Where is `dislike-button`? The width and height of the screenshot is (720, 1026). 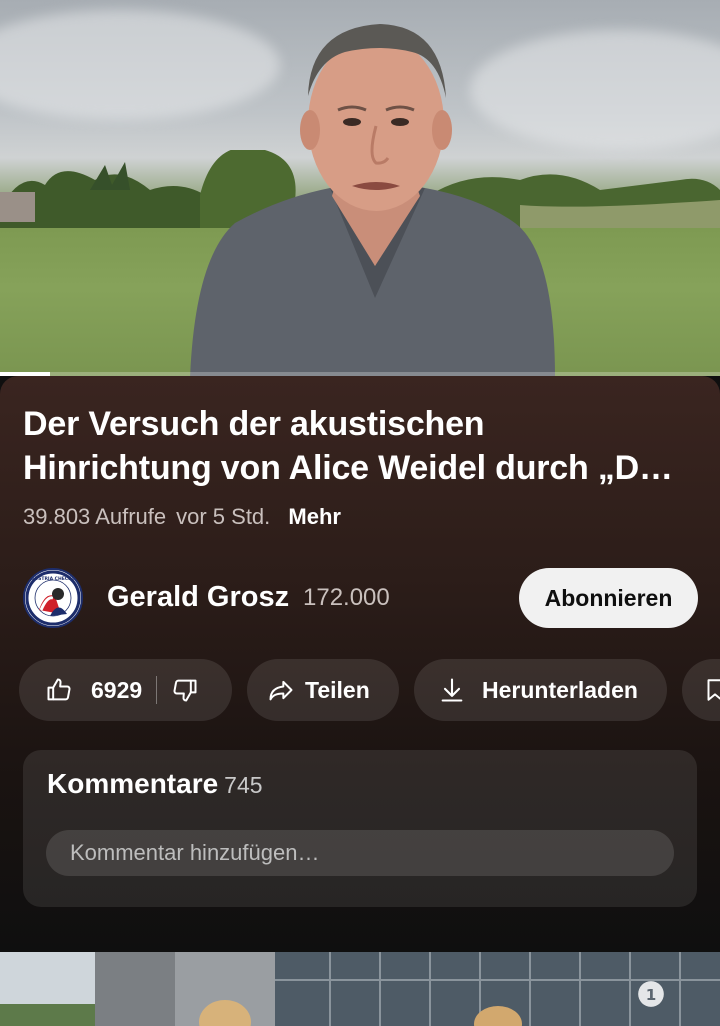
dislike-button is located at coordinates (185, 690).